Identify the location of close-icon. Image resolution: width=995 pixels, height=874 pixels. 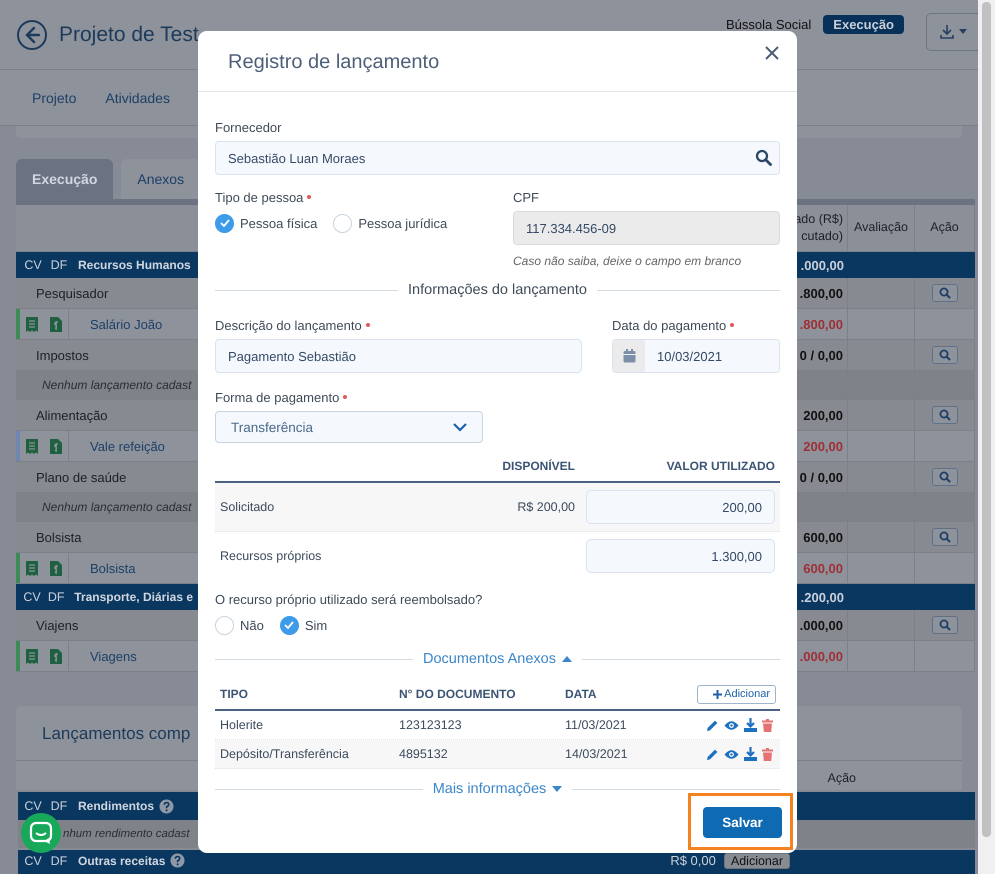
(772, 53).